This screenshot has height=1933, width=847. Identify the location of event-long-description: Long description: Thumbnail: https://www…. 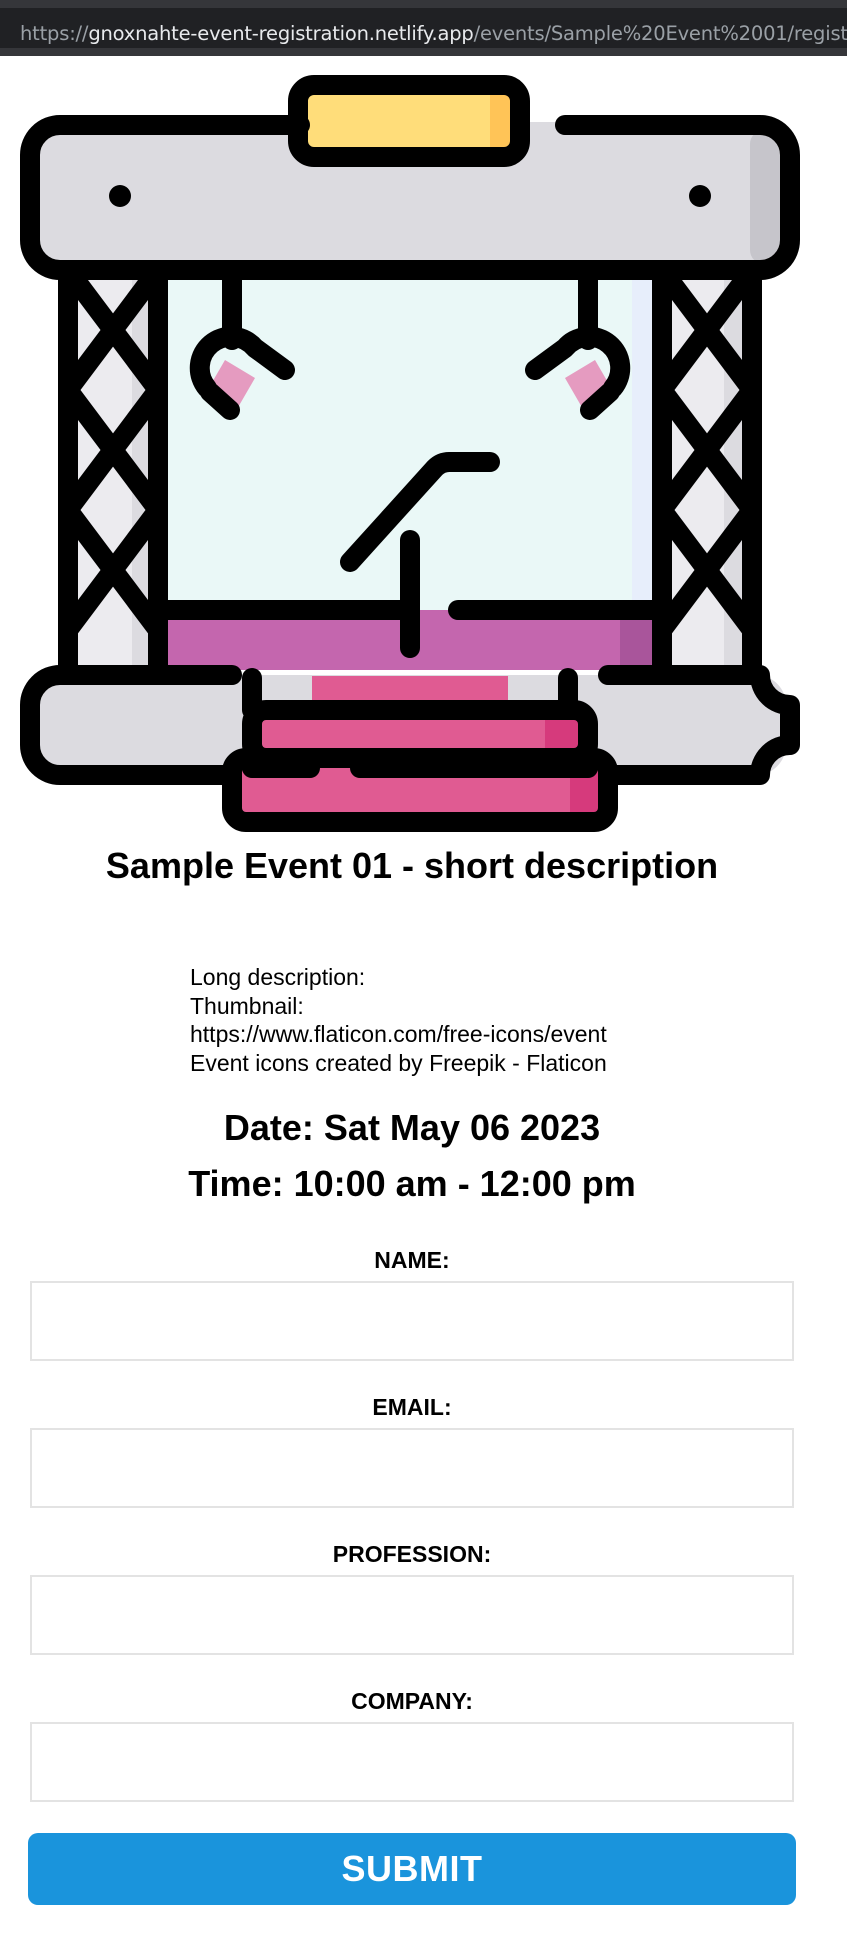
(398, 1020).